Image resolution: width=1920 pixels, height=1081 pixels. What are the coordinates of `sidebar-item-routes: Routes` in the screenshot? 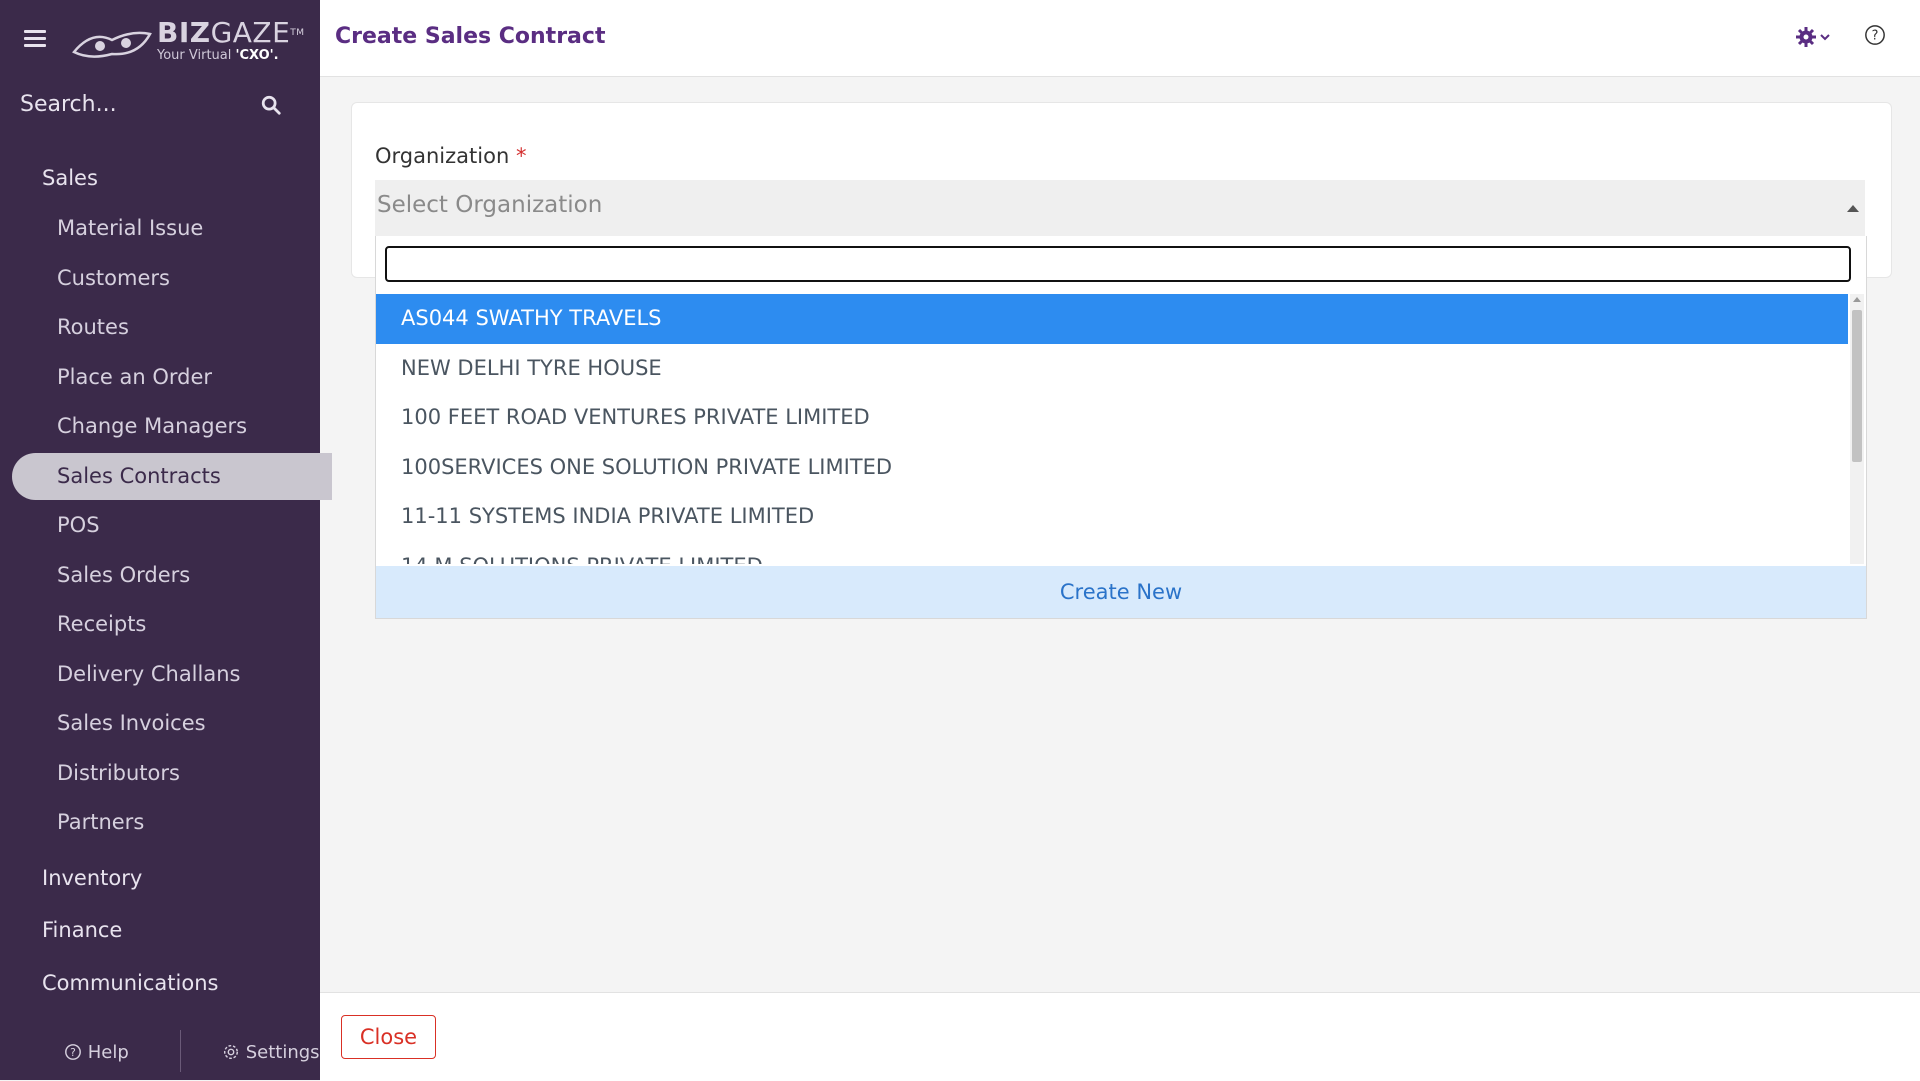 It's located at (93, 327).